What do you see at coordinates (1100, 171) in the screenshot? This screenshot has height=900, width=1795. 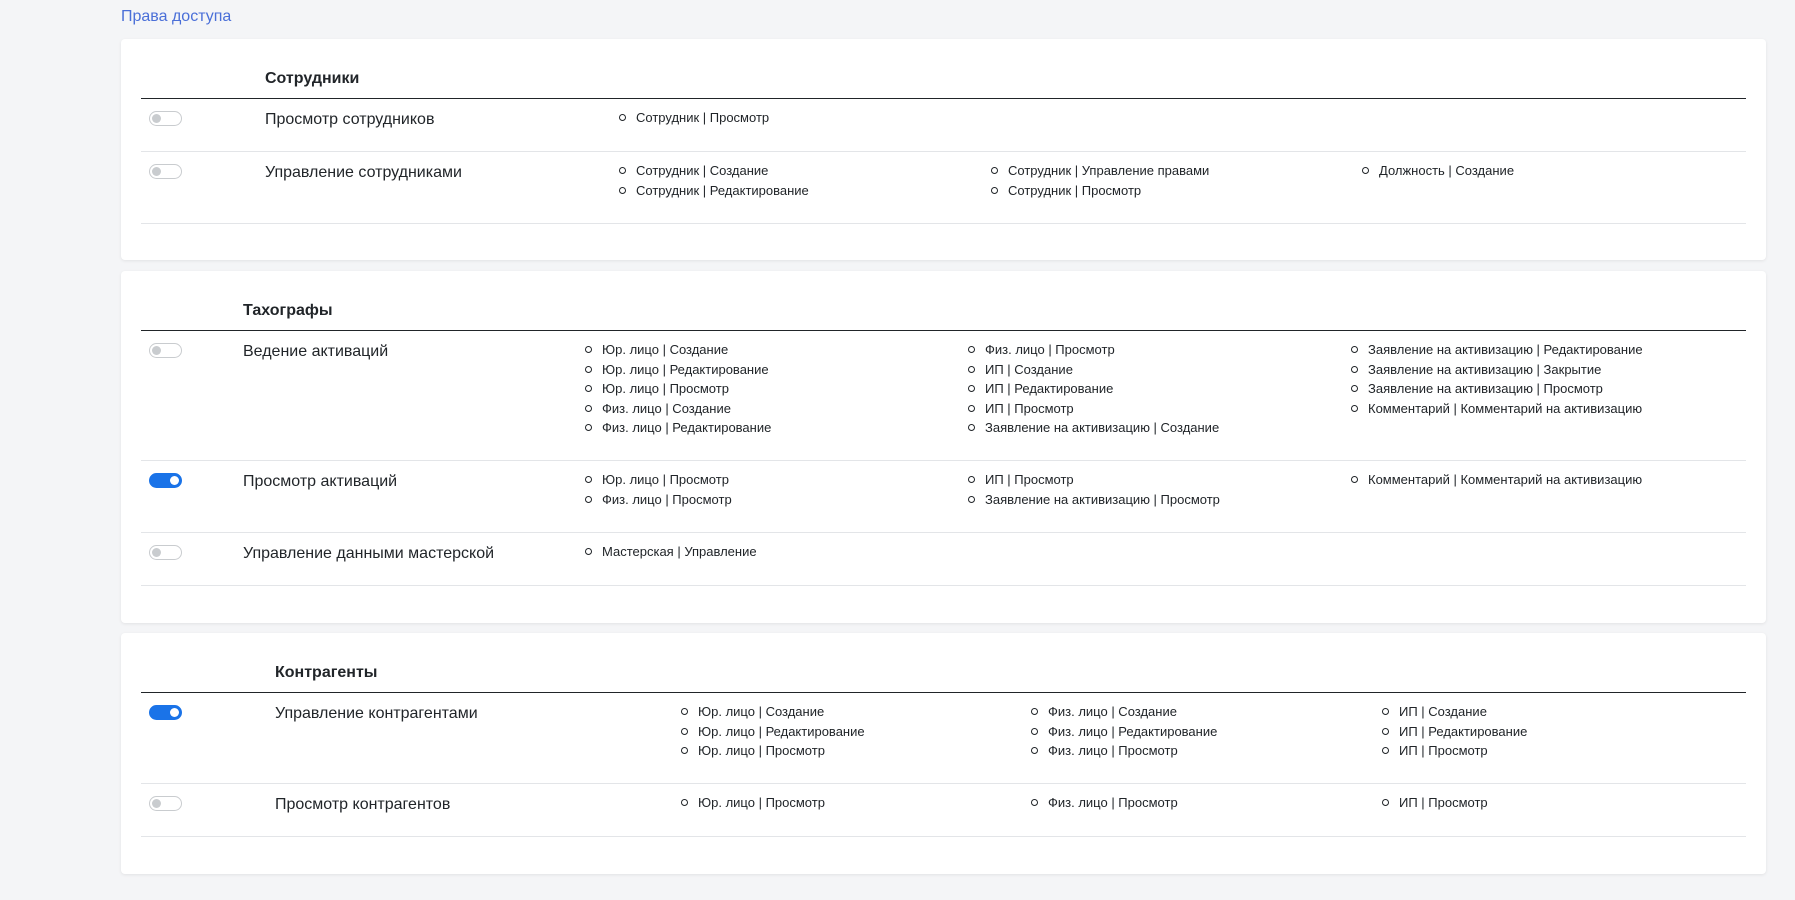 I see `list-item: Сотрудник | Управление правами` at bounding box center [1100, 171].